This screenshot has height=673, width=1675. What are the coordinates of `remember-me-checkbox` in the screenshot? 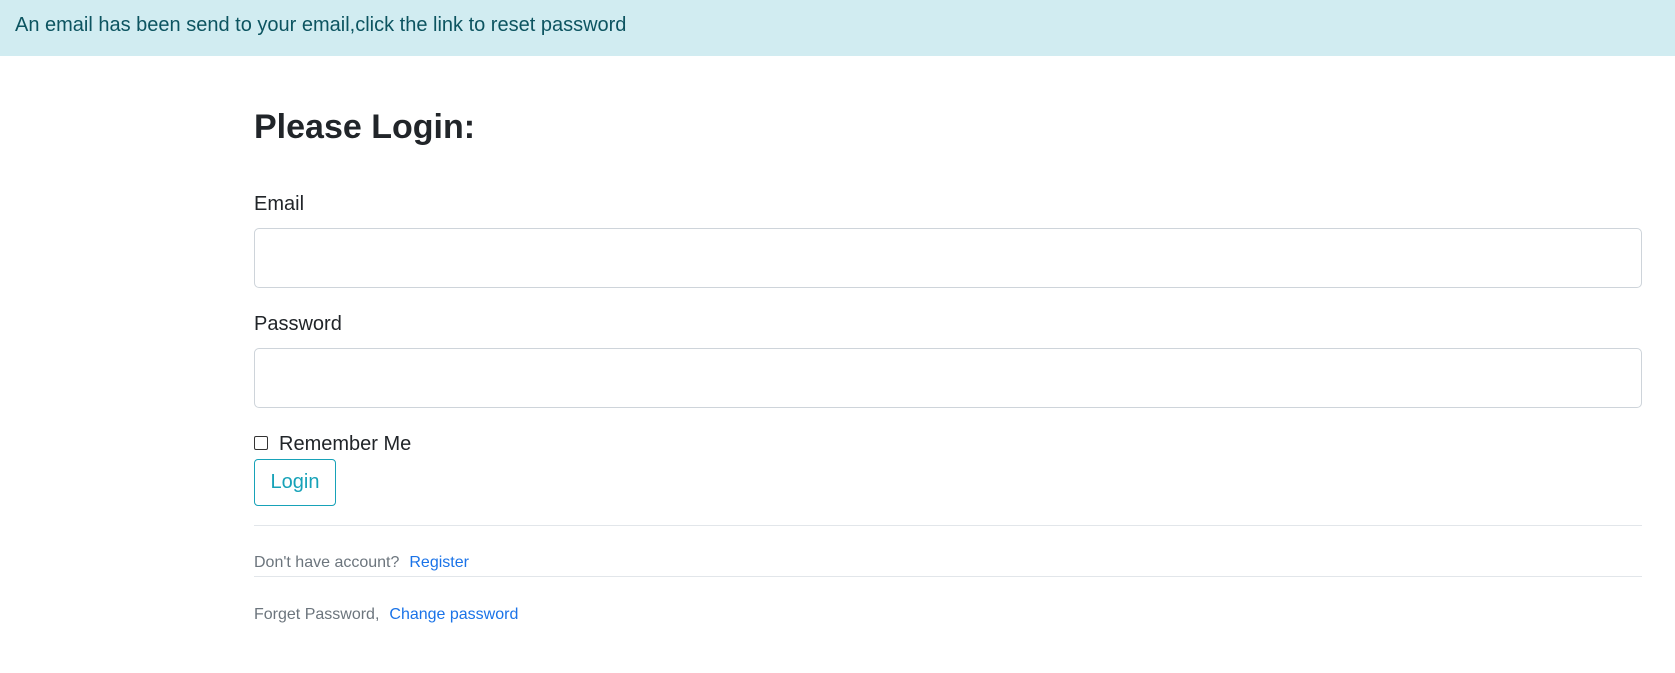 It's located at (261, 442).